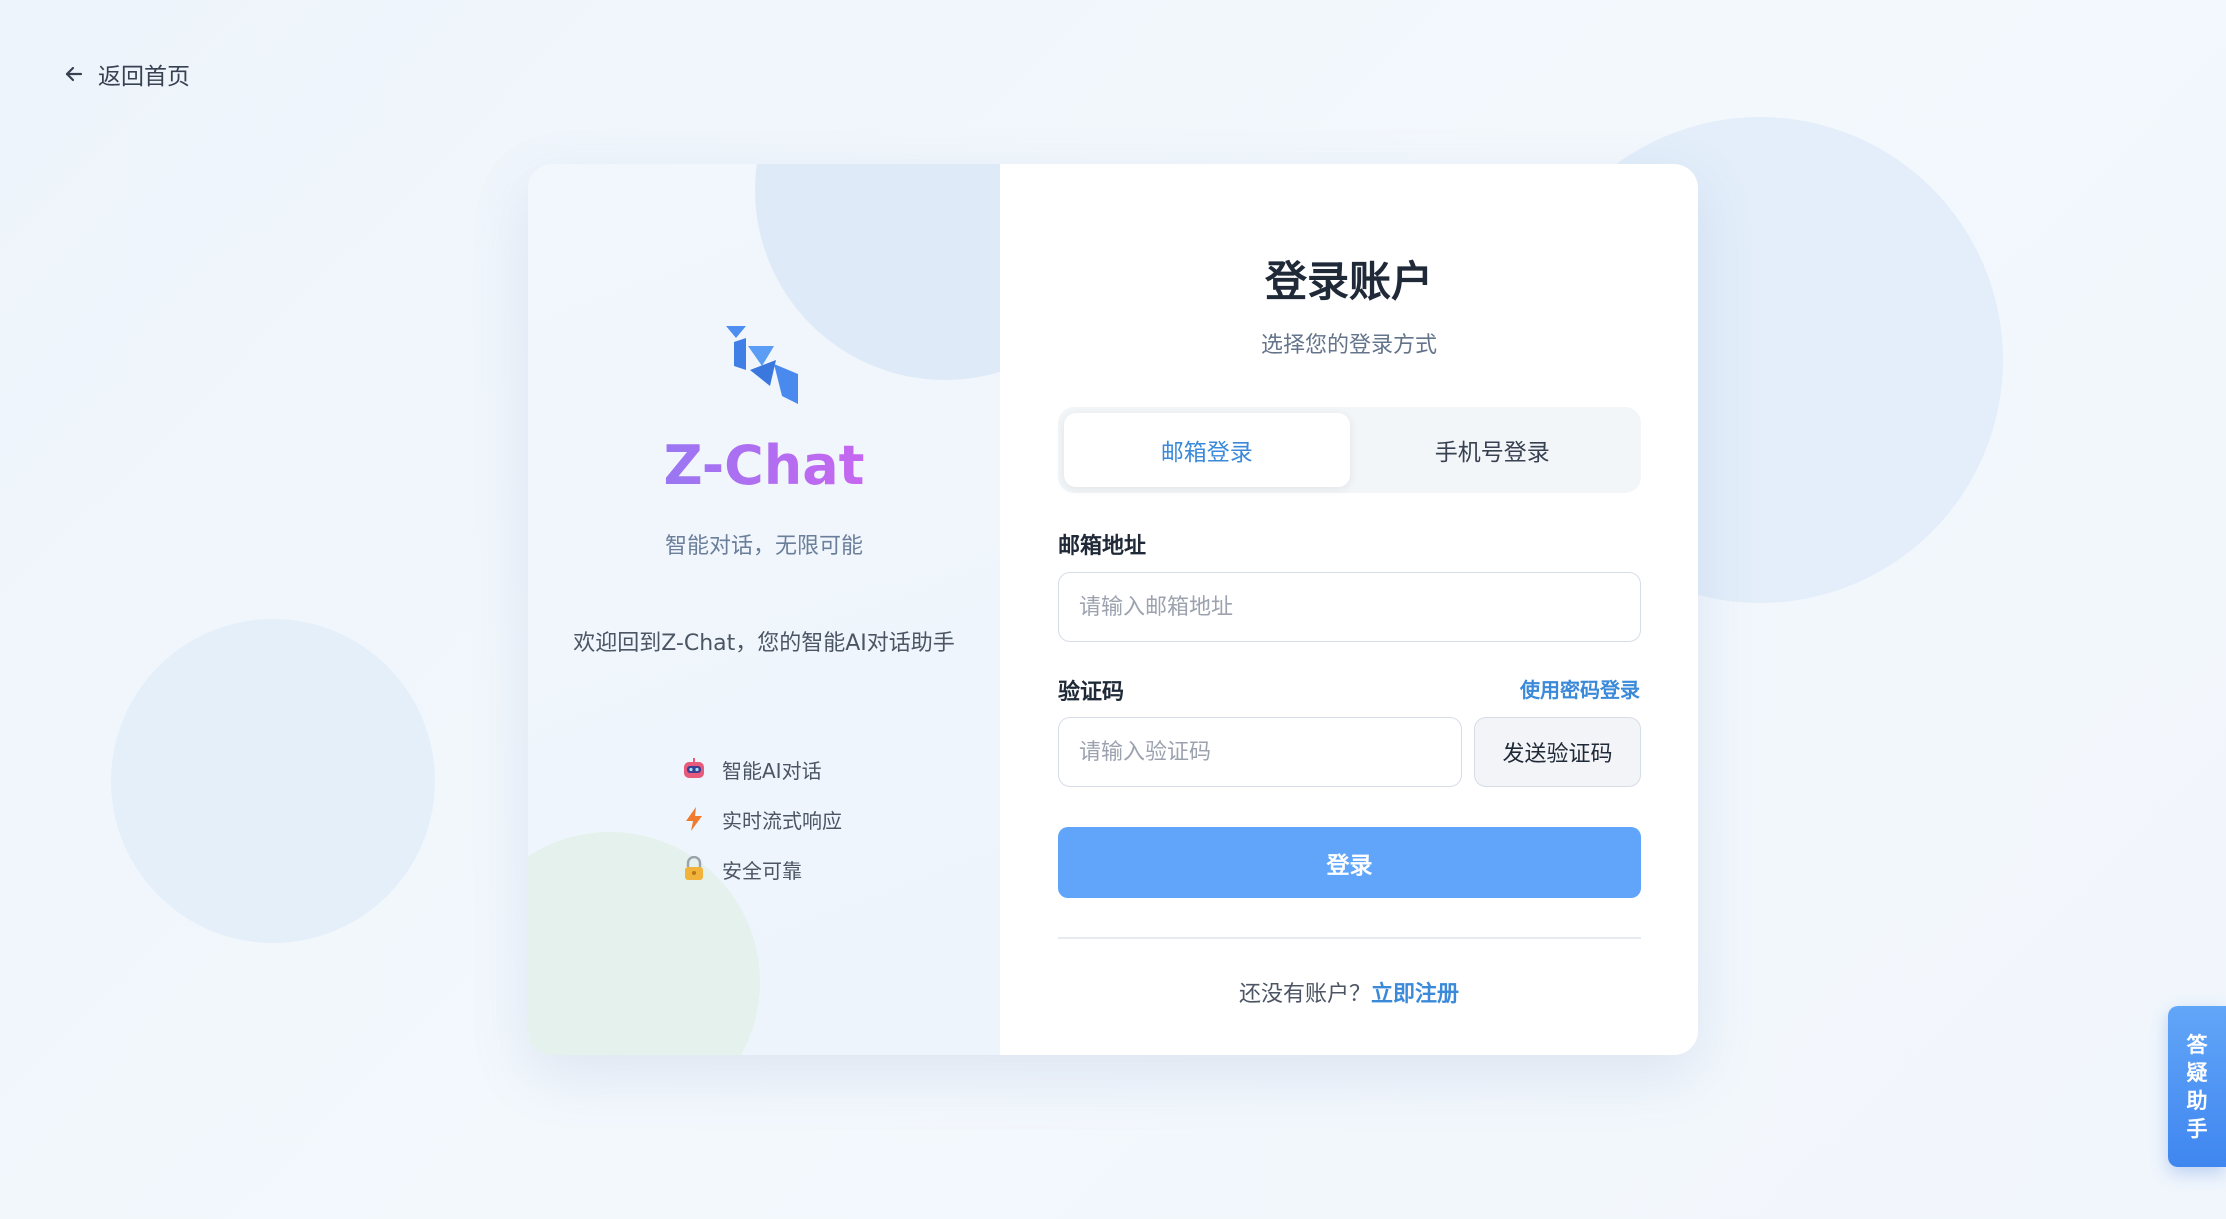 This screenshot has width=2226, height=1219. Describe the element at coordinates (763, 546) in the screenshot. I see `brand-tagline: 智能对话，无限可能` at that location.